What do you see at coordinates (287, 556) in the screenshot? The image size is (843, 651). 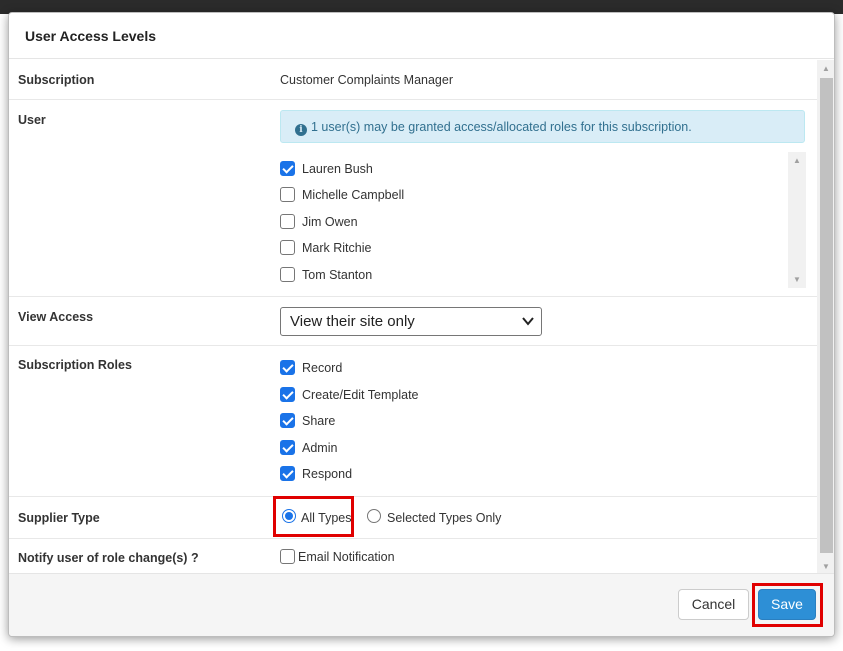 I see `email-notification-checkbox` at bounding box center [287, 556].